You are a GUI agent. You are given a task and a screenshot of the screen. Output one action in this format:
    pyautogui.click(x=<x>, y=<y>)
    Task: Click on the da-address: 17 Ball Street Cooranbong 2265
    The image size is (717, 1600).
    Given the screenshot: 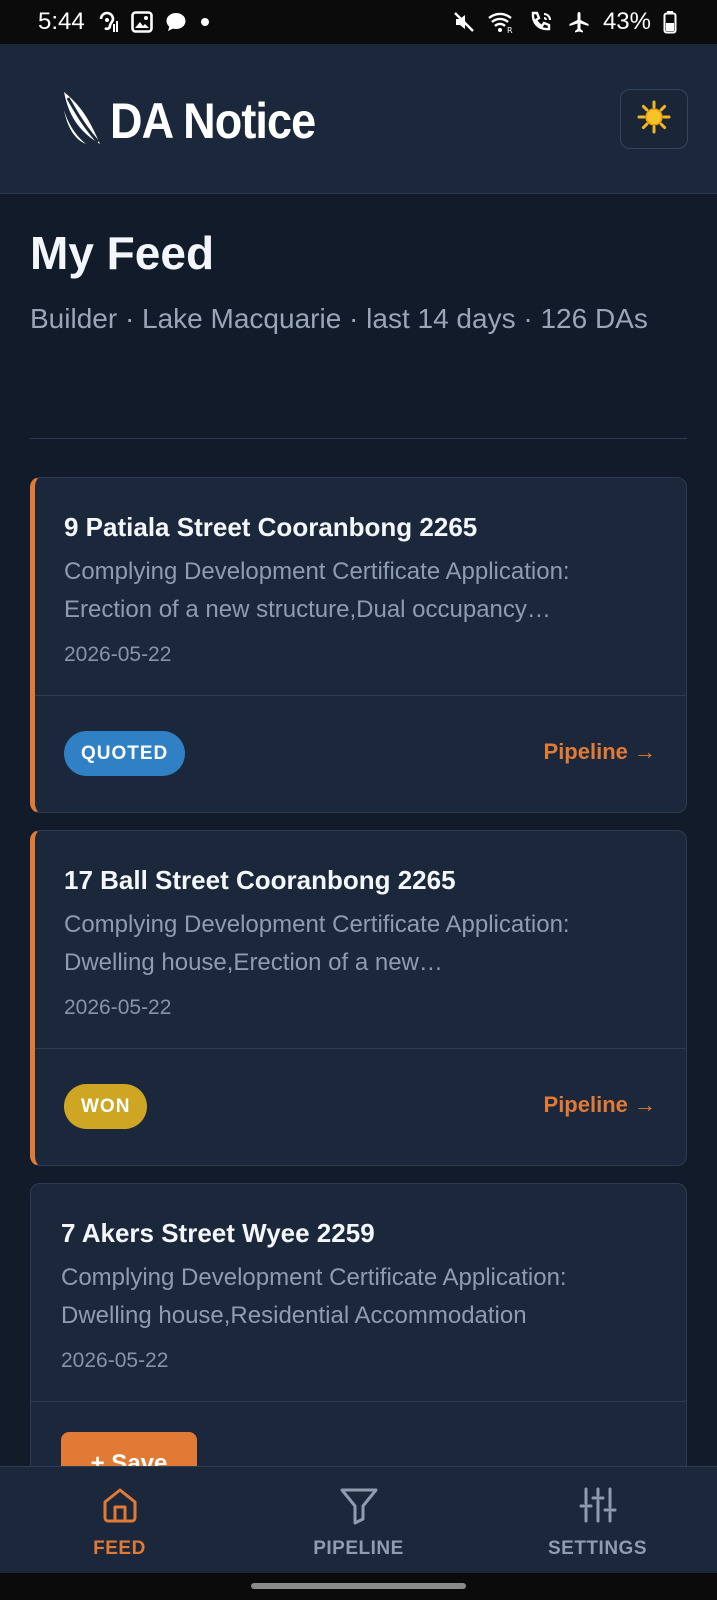 What is the action you would take?
    pyautogui.click(x=260, y=880)
    